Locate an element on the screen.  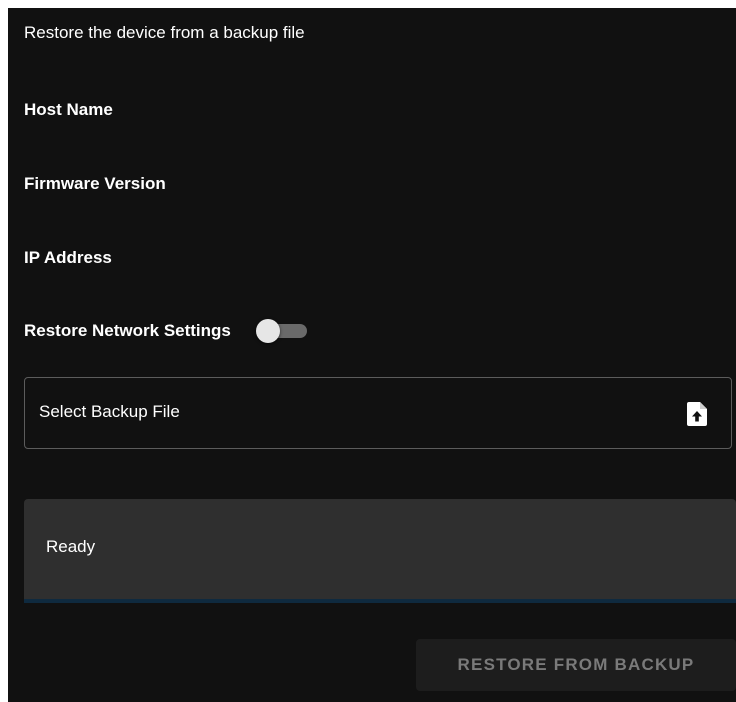
restore-from-backup-button: RESTORE FROM BACKUP is located at coordinates (576, 665).